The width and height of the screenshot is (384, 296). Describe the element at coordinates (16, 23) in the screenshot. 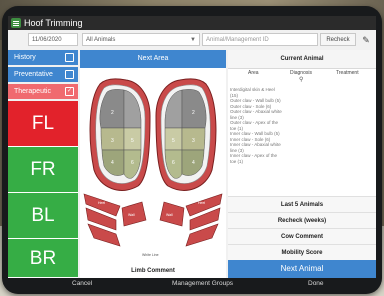

I see `app-menu-icon` at that location.